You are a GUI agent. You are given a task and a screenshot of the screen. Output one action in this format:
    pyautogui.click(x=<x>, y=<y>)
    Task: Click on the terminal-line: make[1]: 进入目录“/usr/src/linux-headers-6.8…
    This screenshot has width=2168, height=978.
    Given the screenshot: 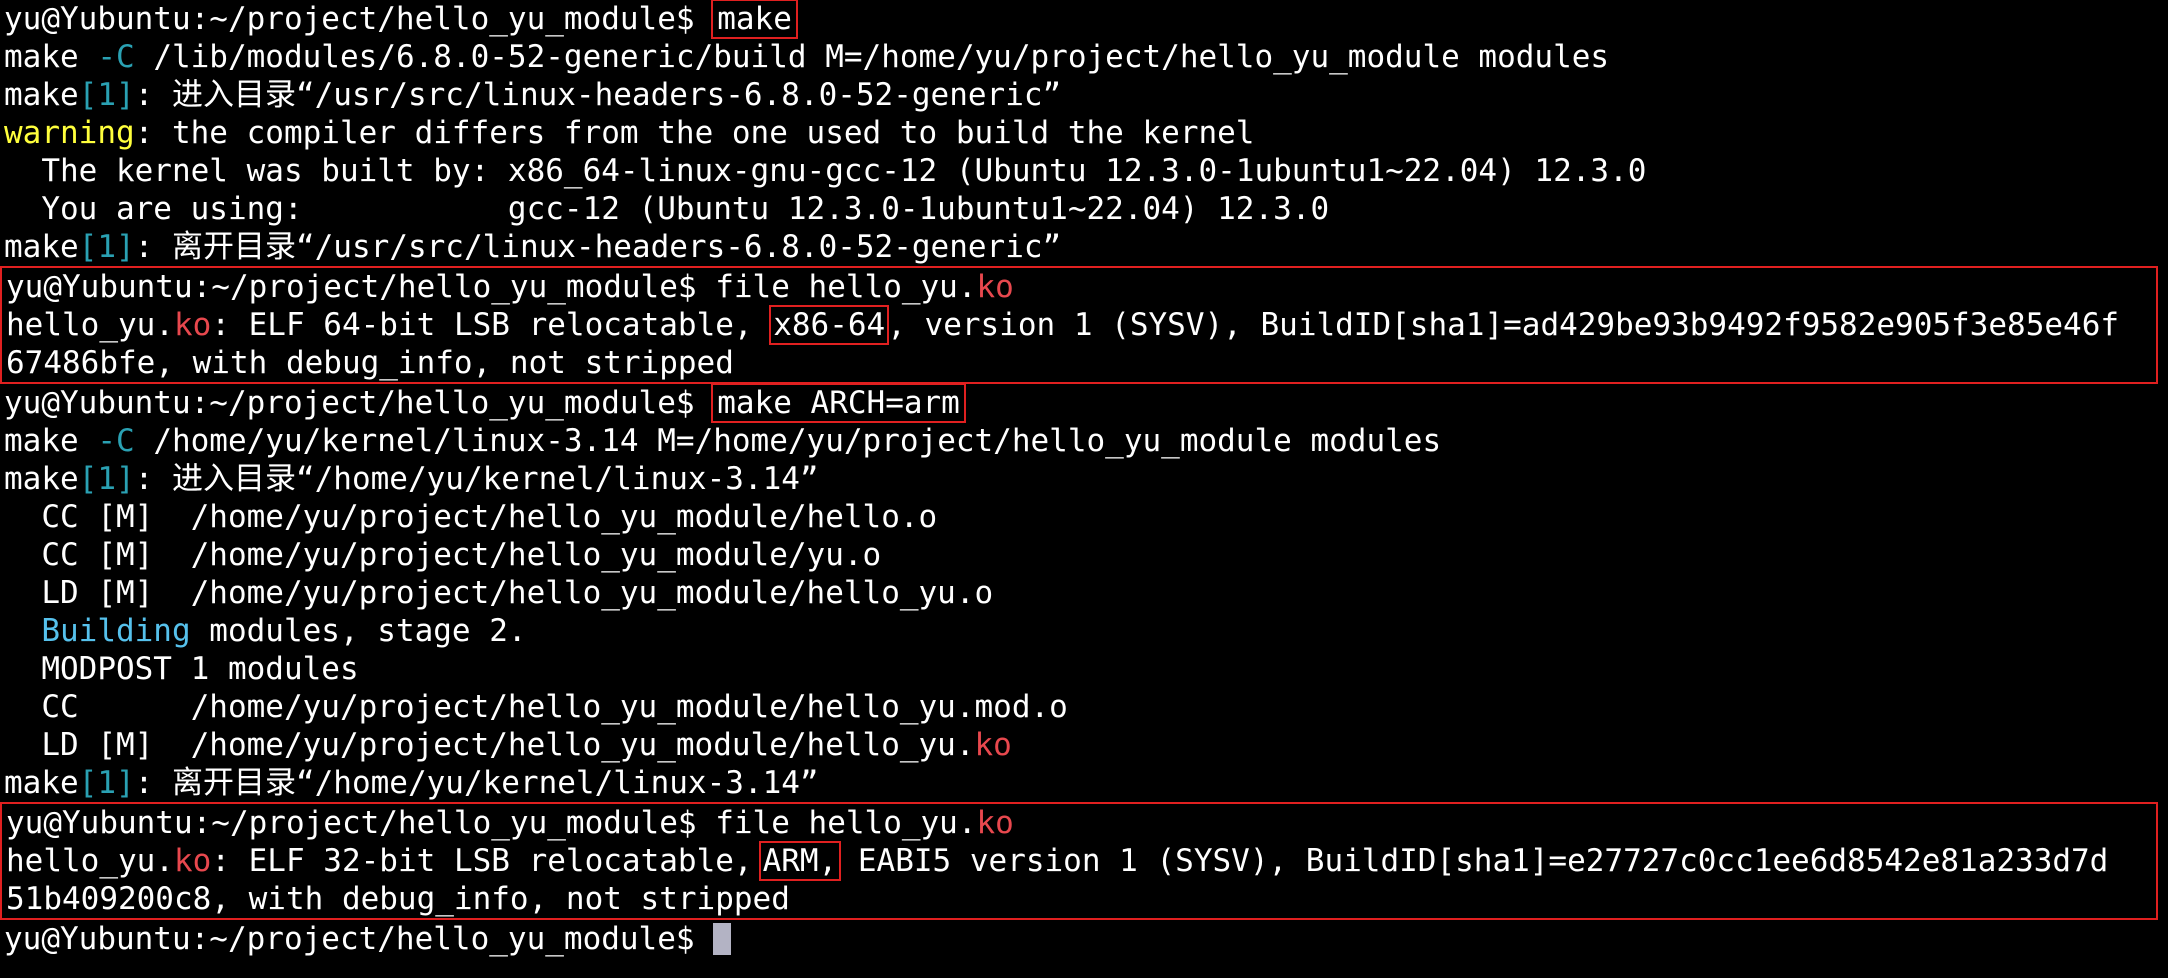 What is the action you would take?
    pyautogui.click(x=1086, y=95)
    